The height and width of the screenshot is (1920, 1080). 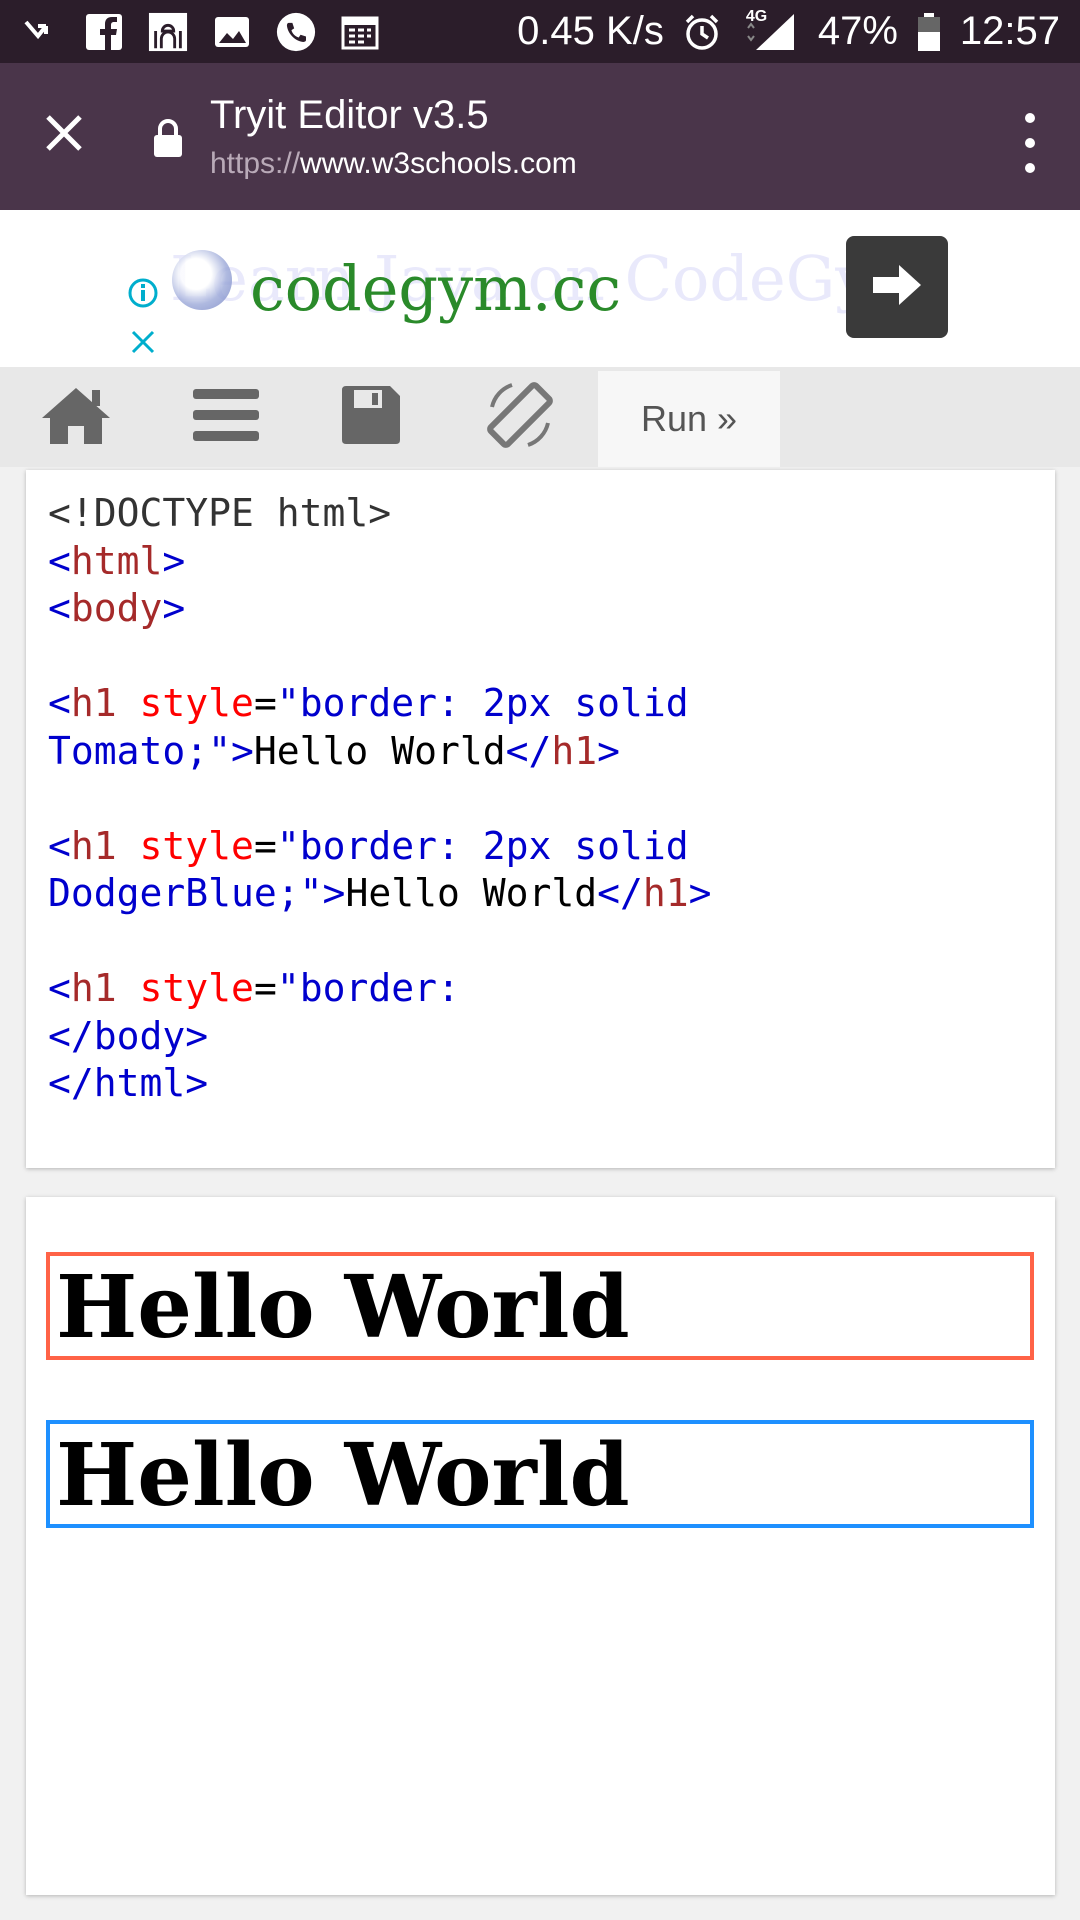 I want to click on editor-nav-bar: Run », so click(x=540, y=417).